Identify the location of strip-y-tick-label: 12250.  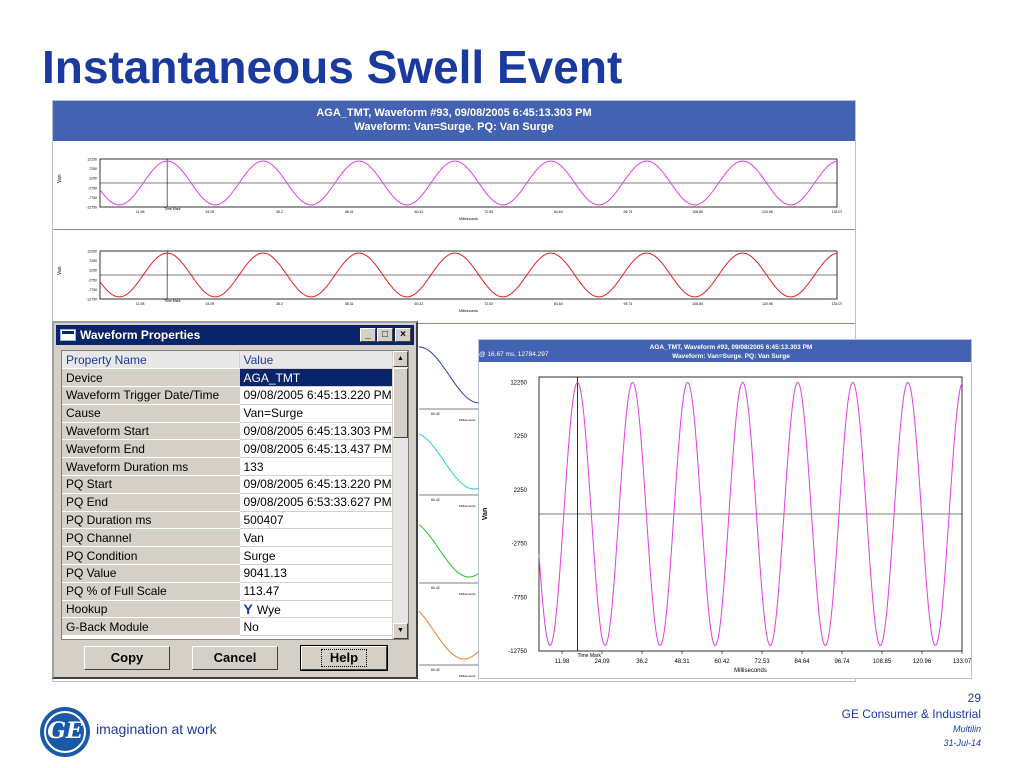
(92, 160).